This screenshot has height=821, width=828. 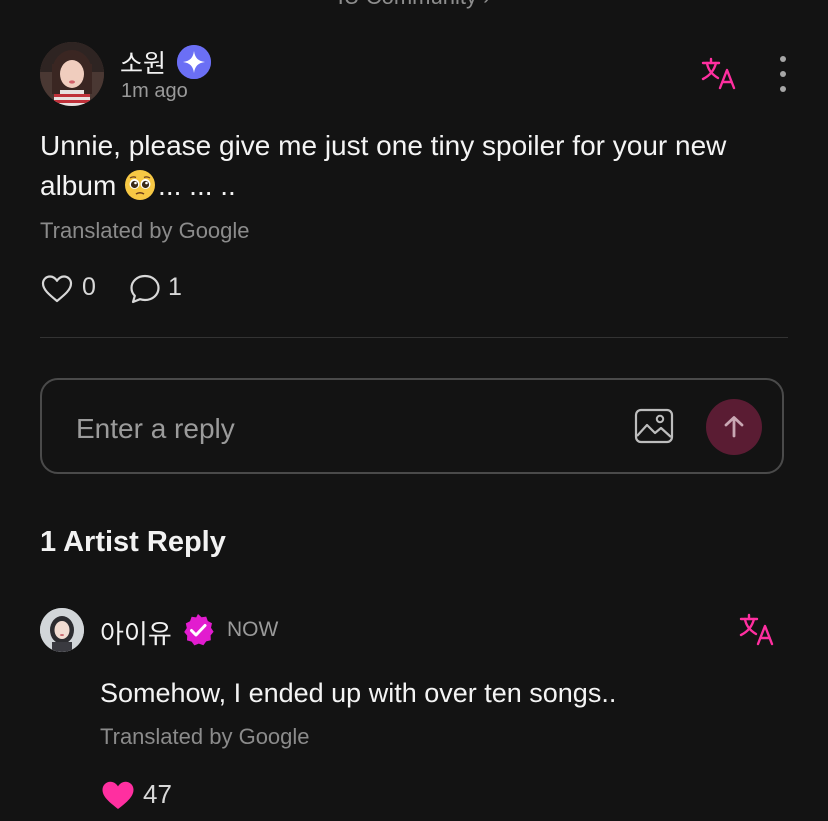 What do you see at coordinates (118, 795) in the screenshot?
I see `heart-filled-icon` at bounding box center [118, 795].